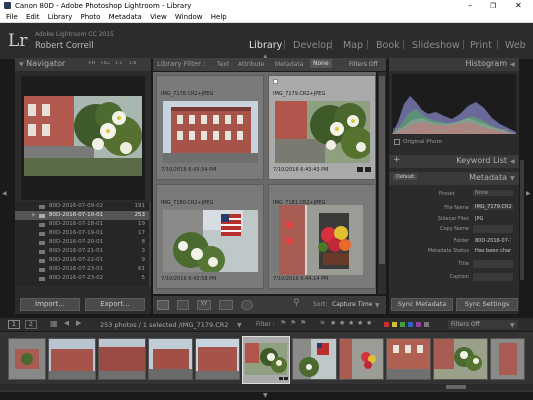 The width and height of the screenshot is (533, 400). Describe the element at coordinates (289, 64) in the screenshot. I see `filter-tab-metadata: Metadata` at that location.